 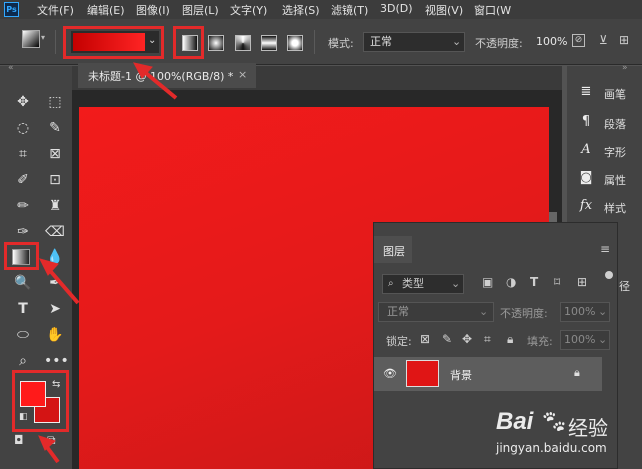 What do you see at coordinates (554, 422) in the screenshot?
I see `paw-icon: 🐾︎` at bounding box center [554, 422].